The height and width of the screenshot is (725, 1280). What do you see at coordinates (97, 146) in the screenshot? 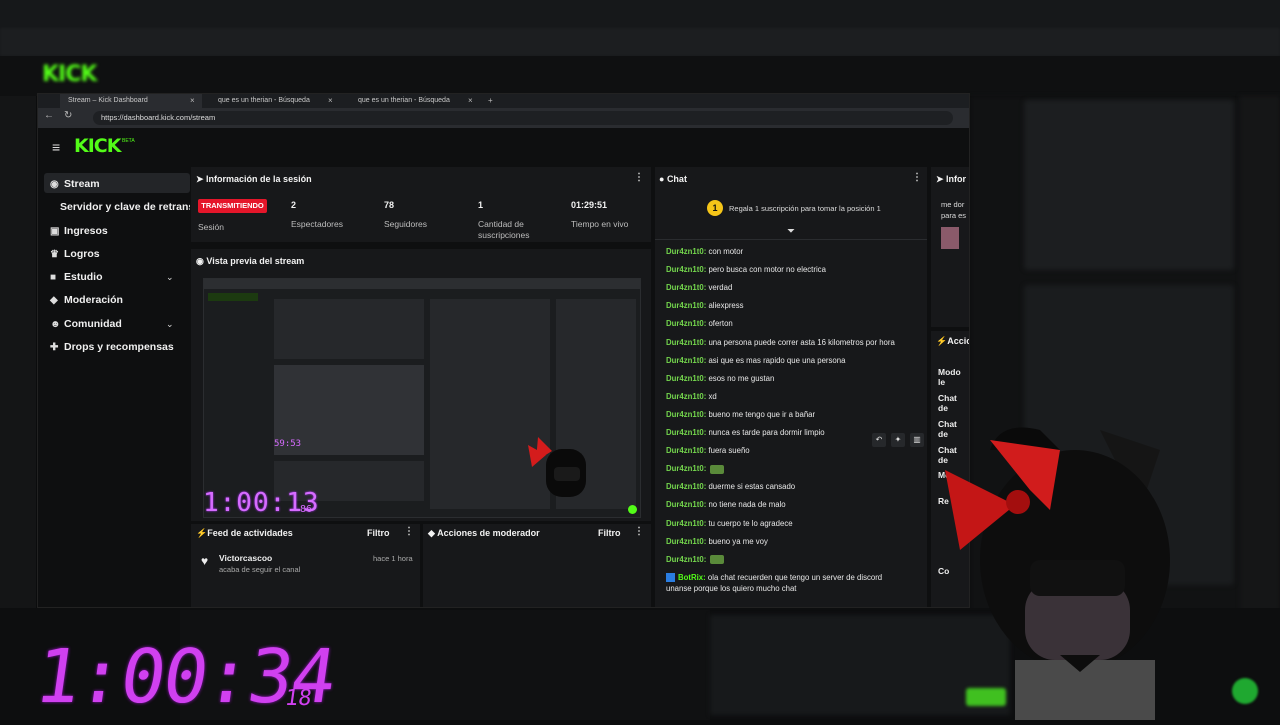
I see `kick-logo: KICK` at bounding box center [97, 146].